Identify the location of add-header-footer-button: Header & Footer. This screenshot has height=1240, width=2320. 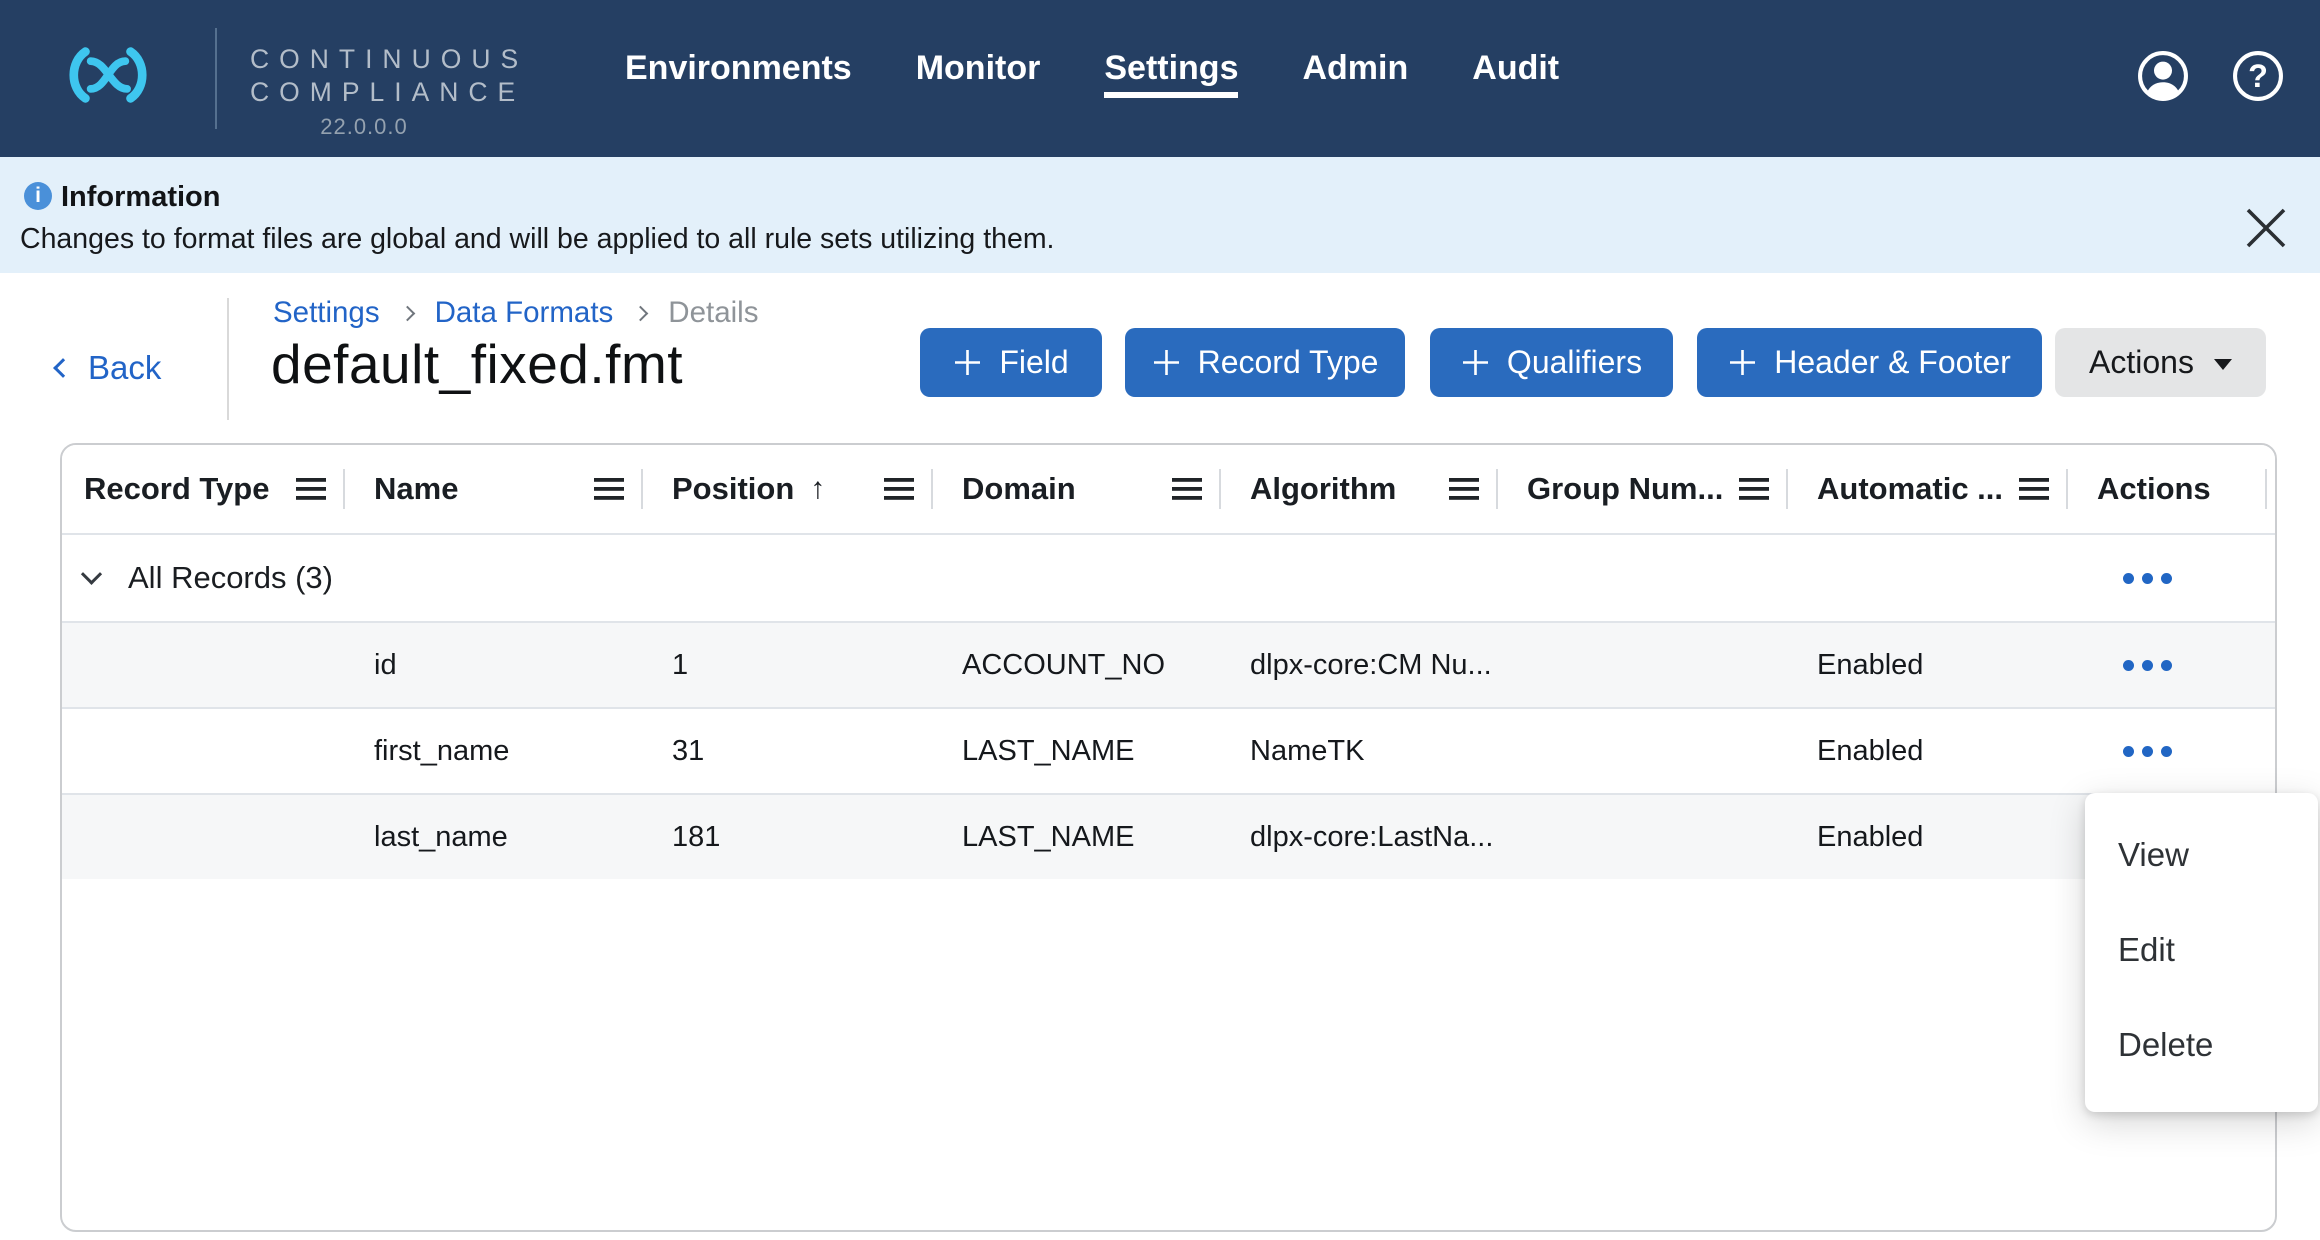
(1869, 362).